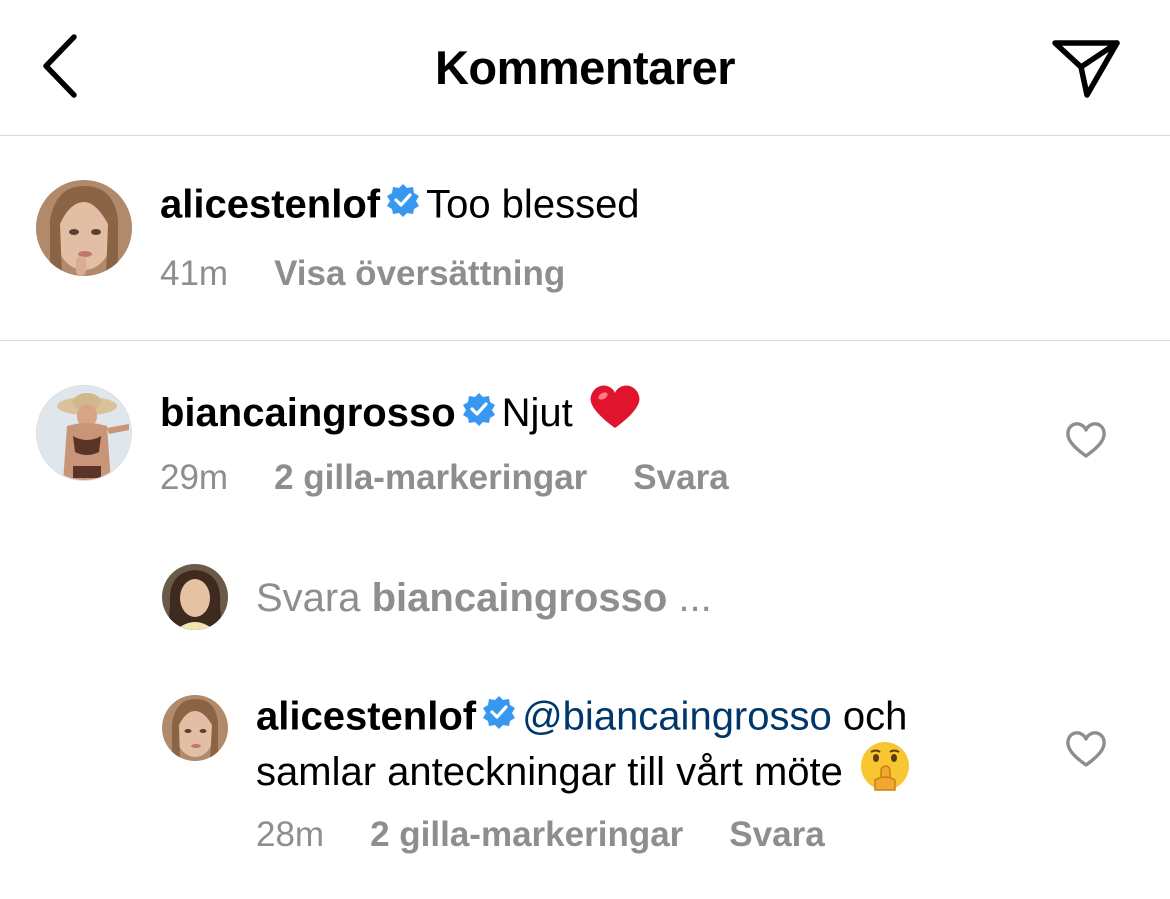 The image size is (1170, 899). I want to click on reply-prefix: Svara, so click(308, 598).